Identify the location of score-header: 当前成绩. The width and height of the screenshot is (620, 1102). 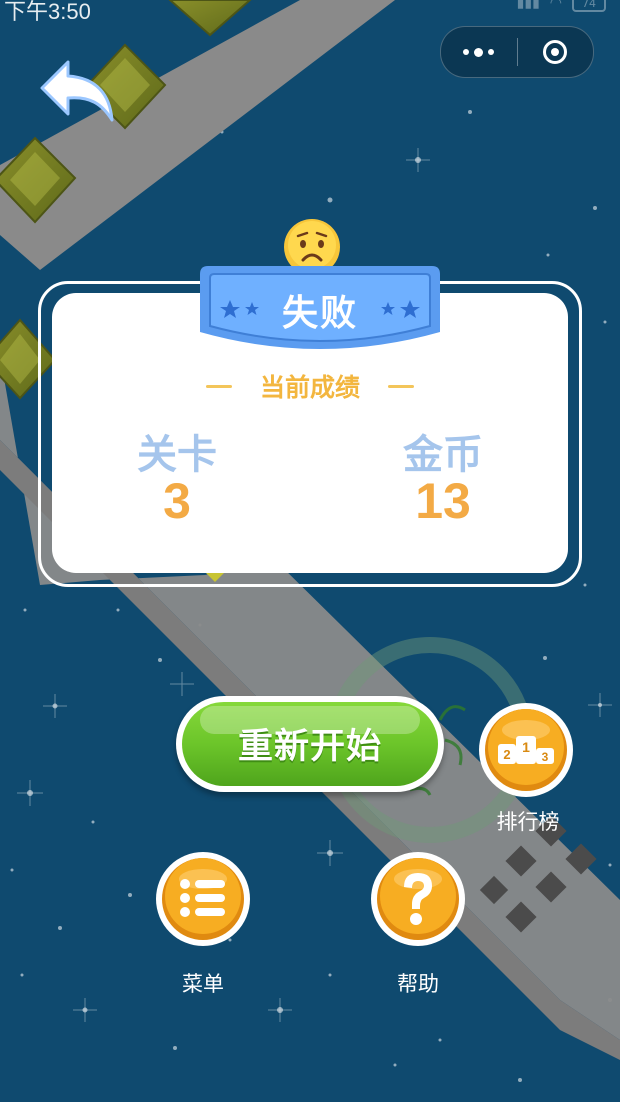
(310, 386).